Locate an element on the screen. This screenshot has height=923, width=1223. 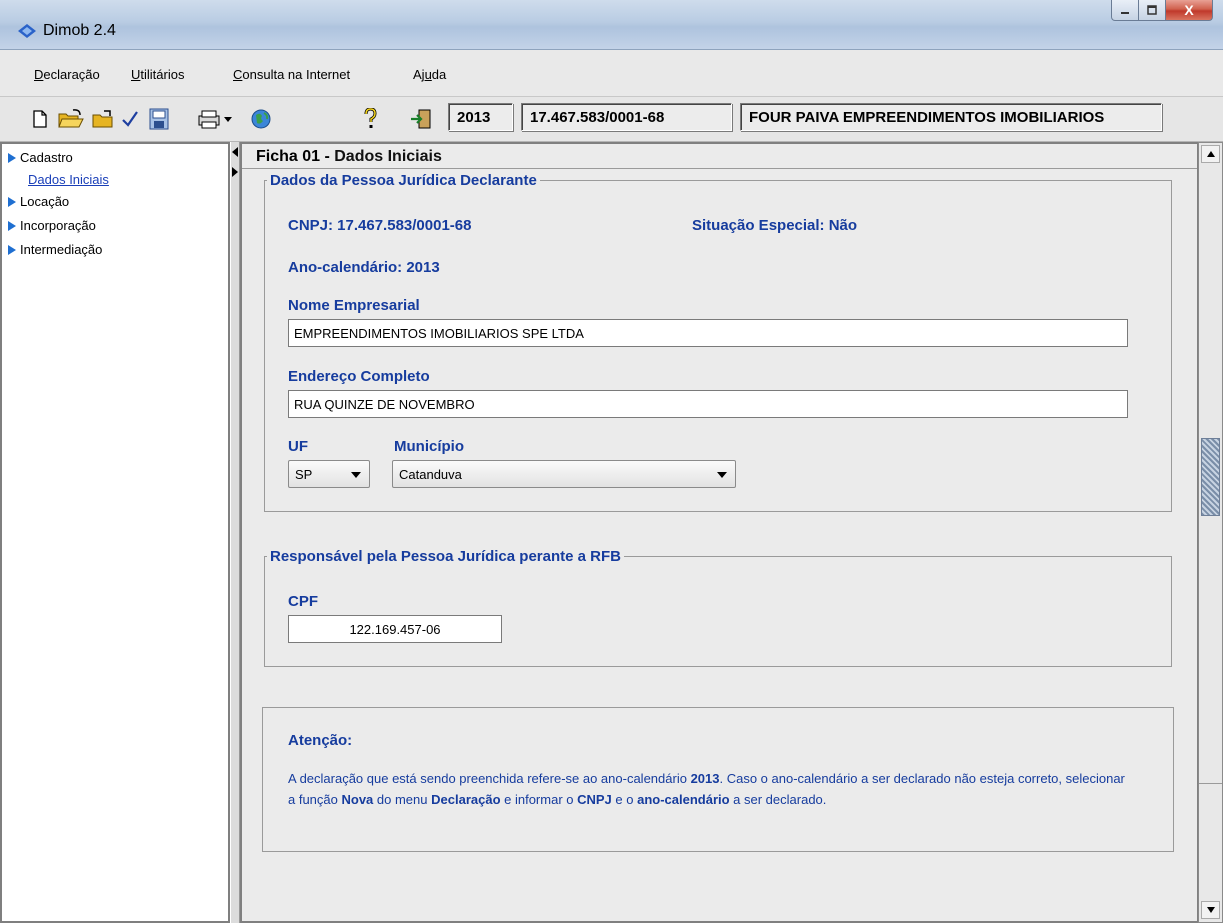
exit-icon is located at coordinates (421, 119).